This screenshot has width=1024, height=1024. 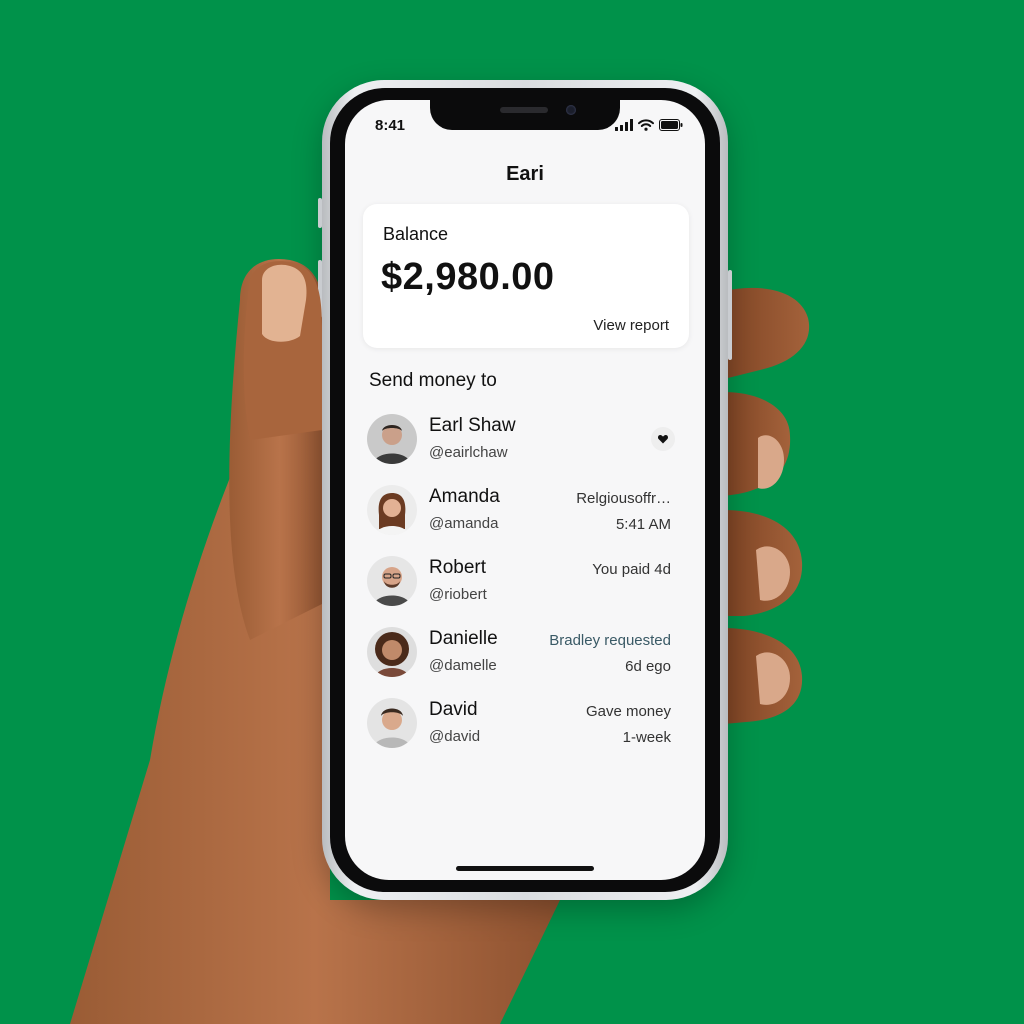 I want to click on contact-row-david: David @david Gave money 1-week, so click(x=525, y=726).